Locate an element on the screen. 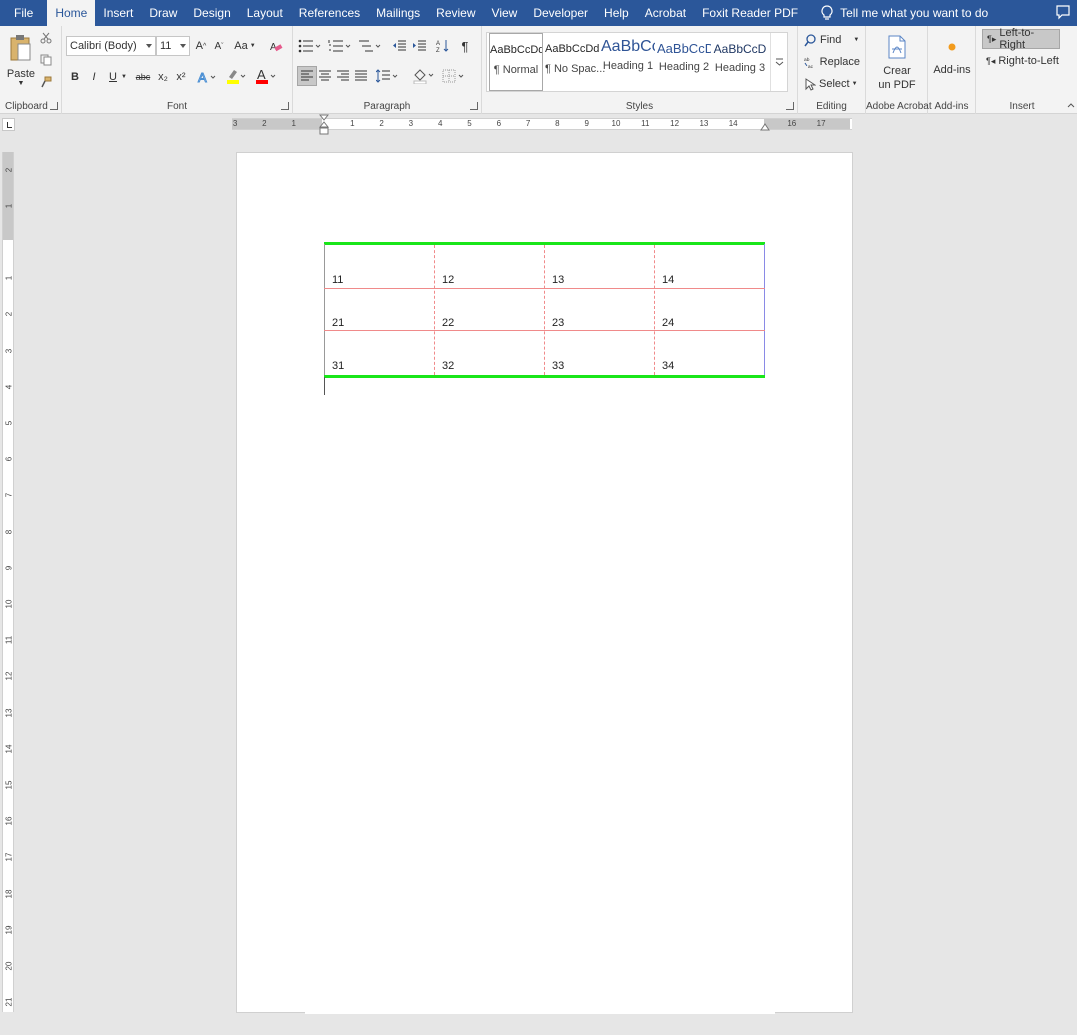 Image resolution: width=1077 pixels, height=1035 pixels. format-painter-button is located at coordinates (46, 82).